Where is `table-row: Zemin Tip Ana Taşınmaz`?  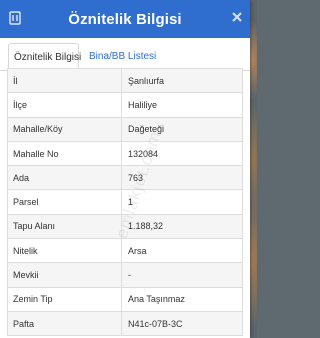 table-row: Zemin Tip Ana Taşınmaz is located at coordinates (125, 299).